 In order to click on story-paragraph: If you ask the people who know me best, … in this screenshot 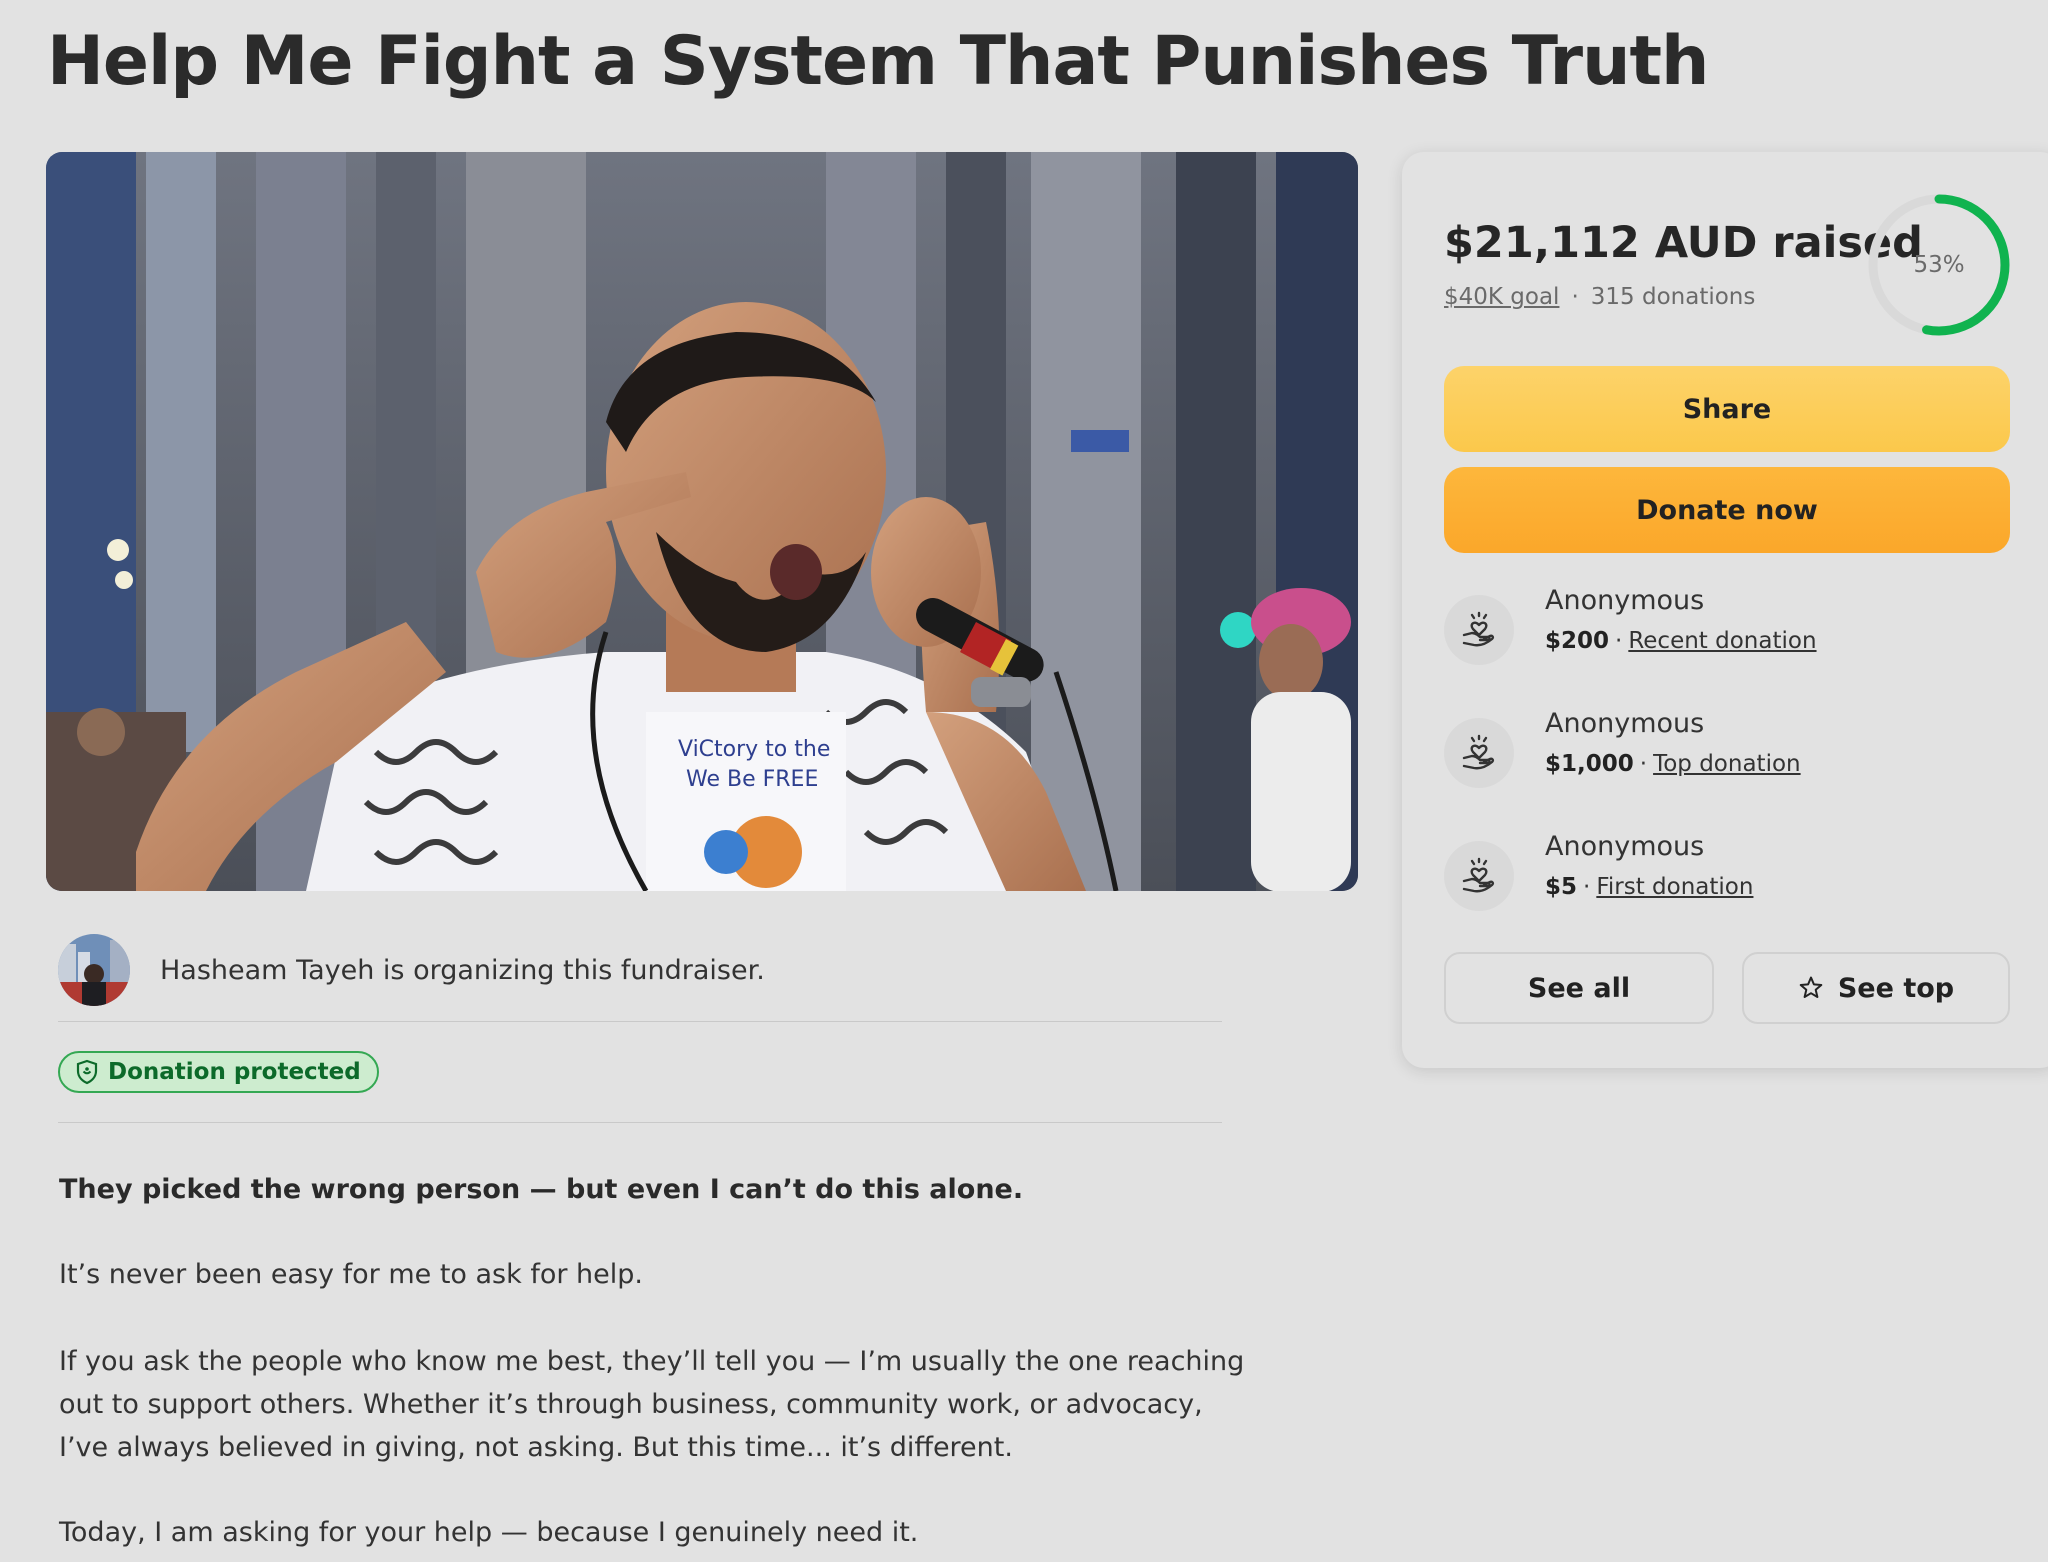, I will do `click(652, 1404)`.